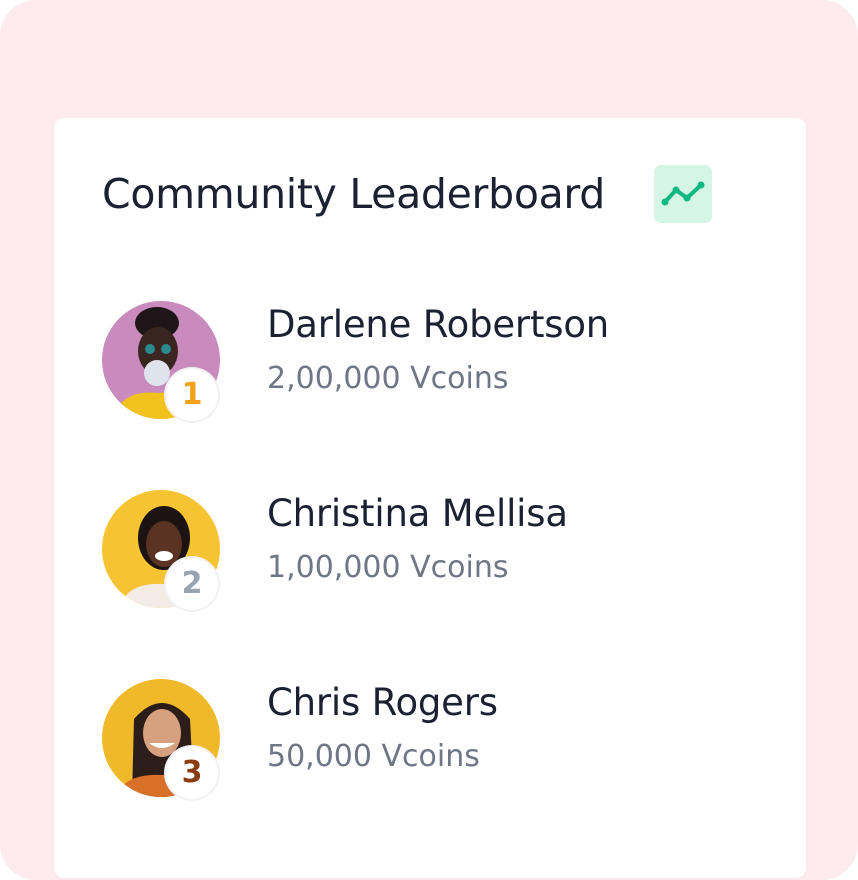 The width and height of the screenshot is (858, 880). Describe the element at coordinates (388, 567) in the screenshot. I see `player-coins: 1,00,000 Vcoins` at that location.